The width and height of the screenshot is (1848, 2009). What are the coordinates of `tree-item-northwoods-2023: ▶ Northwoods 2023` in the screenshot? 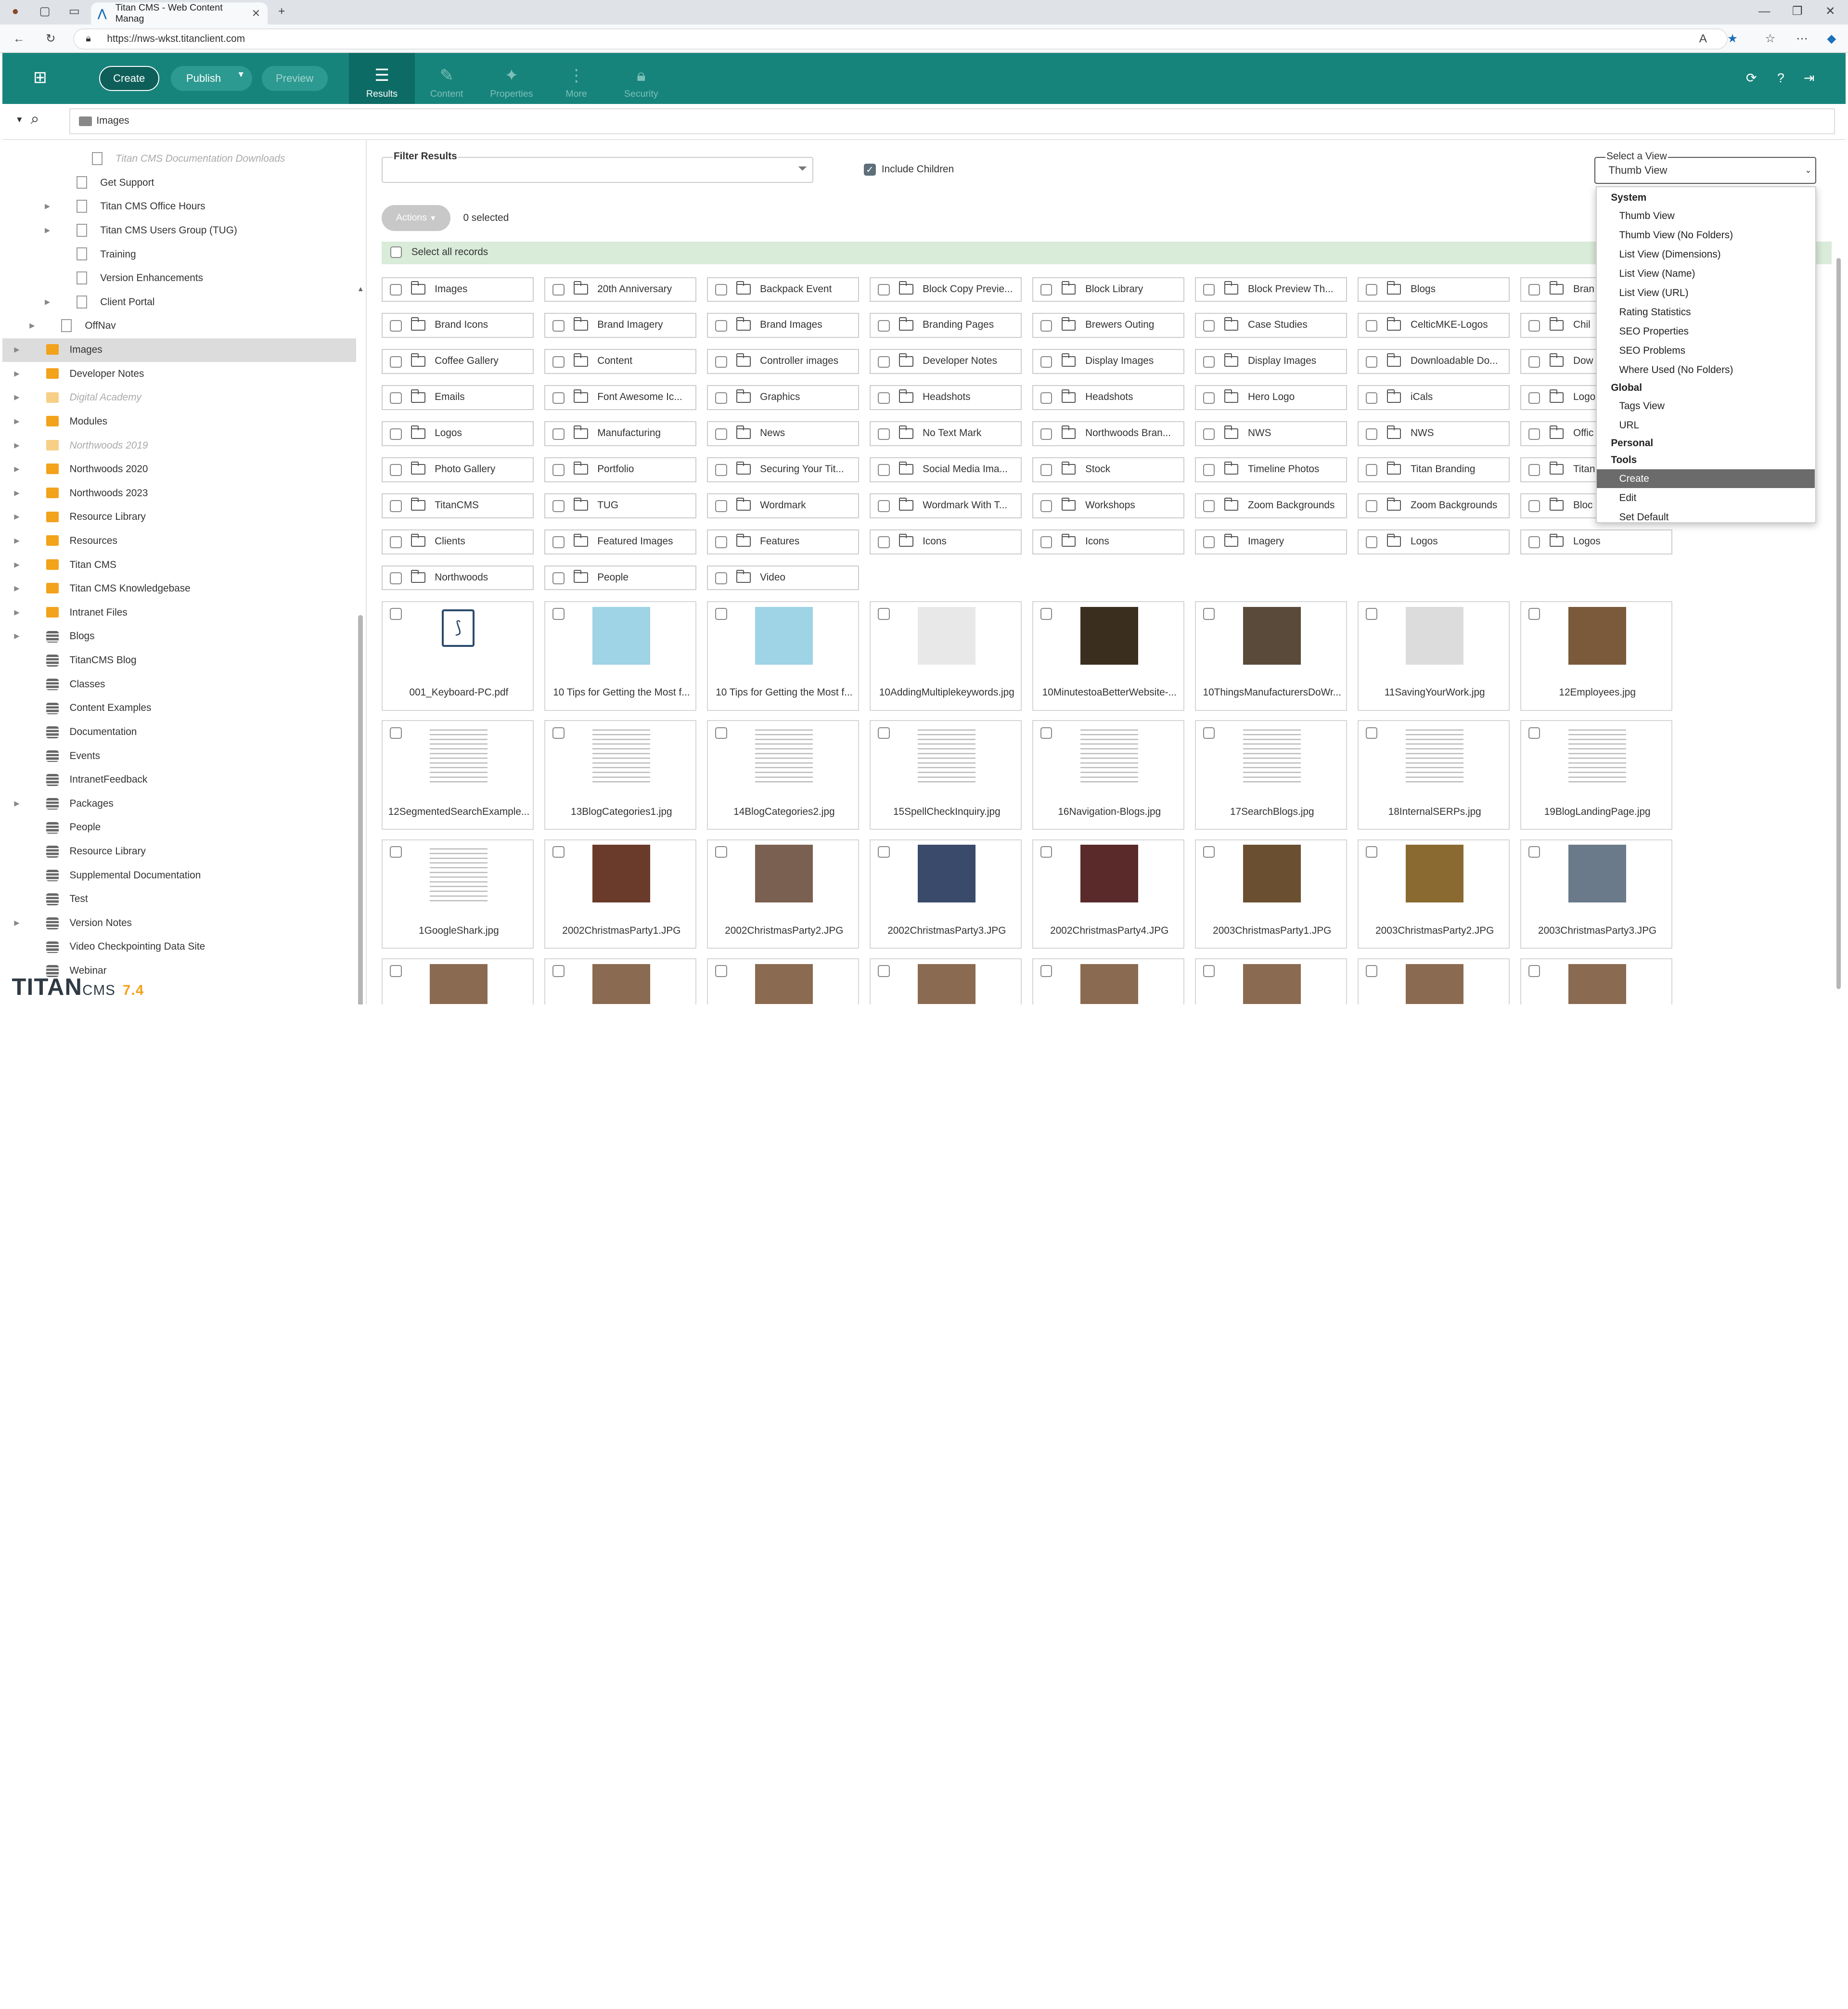 It's located at (179, 493).